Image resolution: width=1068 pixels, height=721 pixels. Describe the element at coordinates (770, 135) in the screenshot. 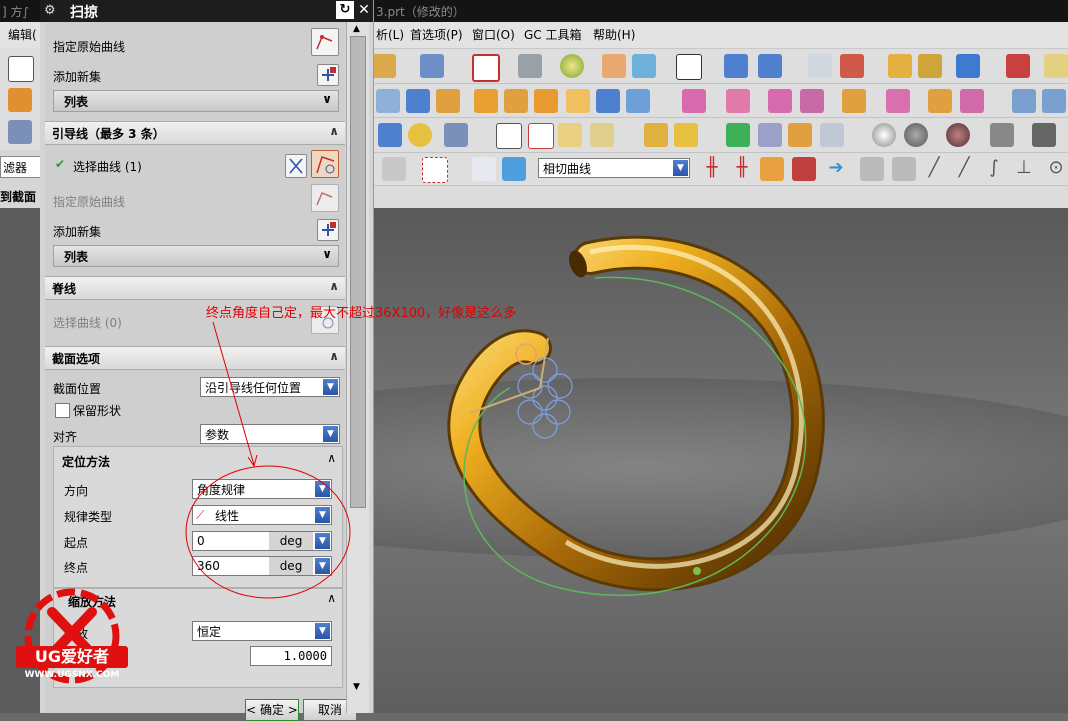

I see `constraint-icon` at that location.